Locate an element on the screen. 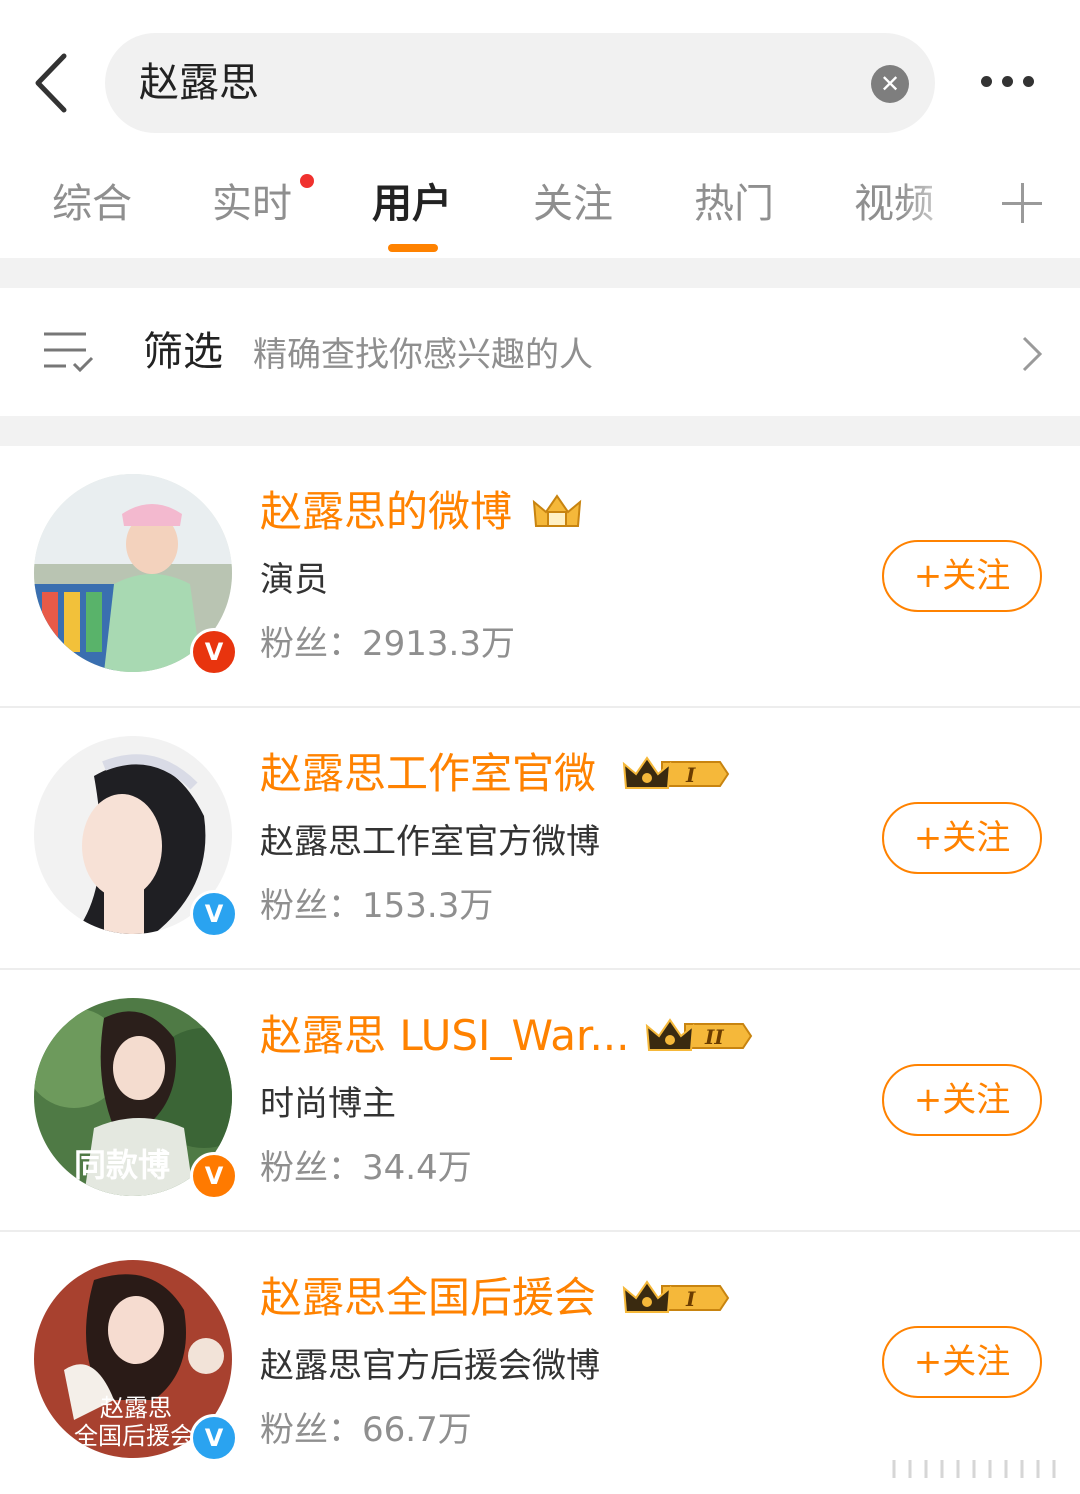  add-tab-icon is located at coordinates (1024, 204).